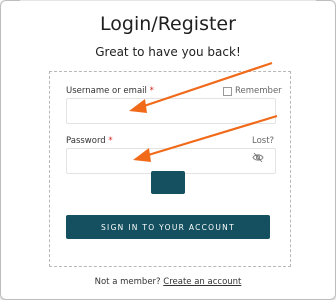 Image resolution: width=336 pixels, height=300 pixels. I want to click on password-required-marker: *, so click(110, 141).